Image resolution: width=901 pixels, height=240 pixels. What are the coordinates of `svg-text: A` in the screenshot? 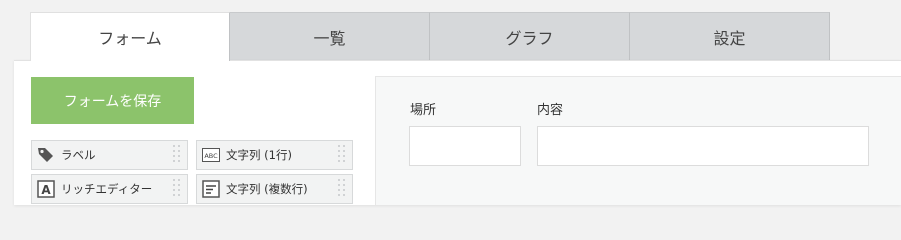 It's located at (46, 190).